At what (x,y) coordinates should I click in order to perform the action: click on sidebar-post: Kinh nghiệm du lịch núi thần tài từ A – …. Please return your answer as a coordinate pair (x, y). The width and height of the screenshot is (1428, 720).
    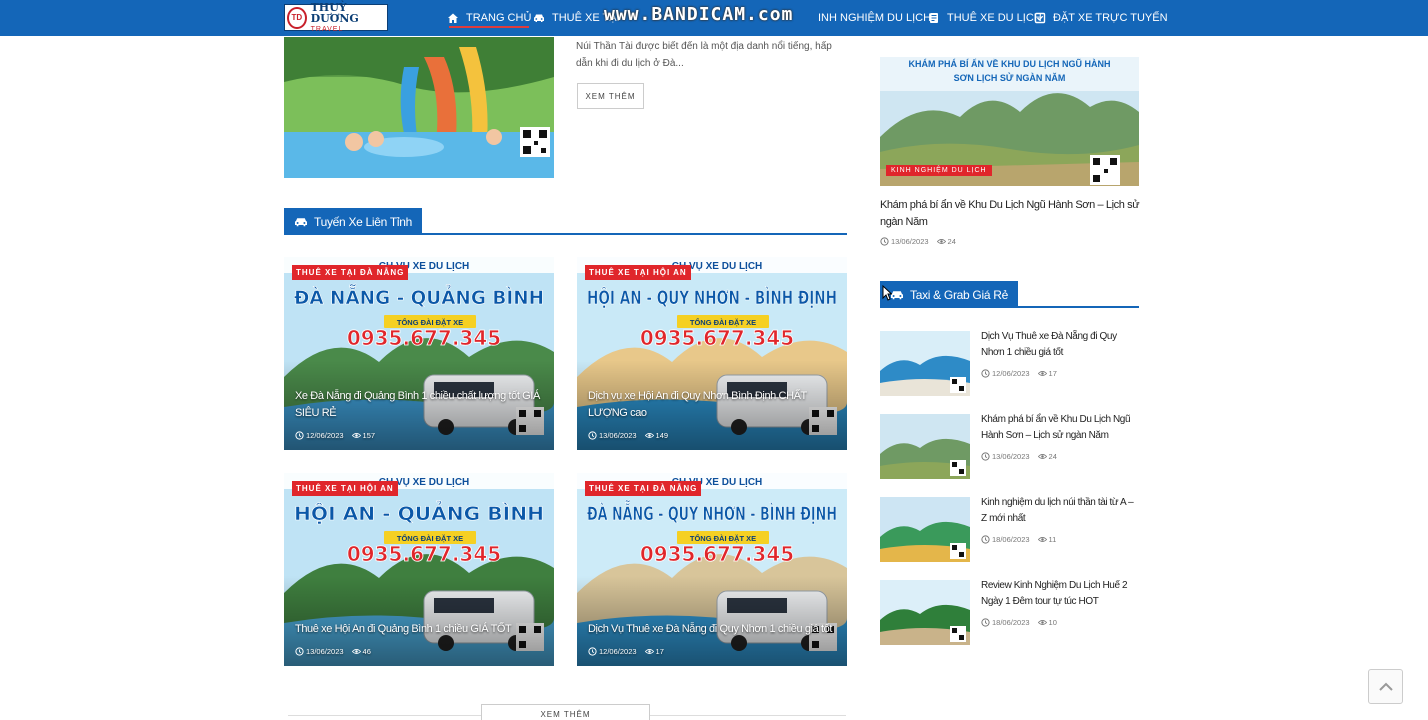
    Looking at the image, I should click on (1010, 529).